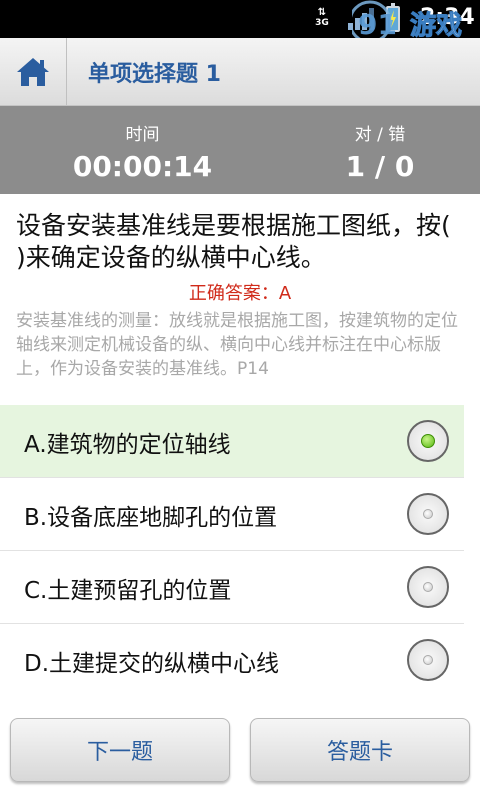 The width and height of the screenshot is (480, 800). I want to click on option-label: C.土建预留孔的位置, so click(128, 591).